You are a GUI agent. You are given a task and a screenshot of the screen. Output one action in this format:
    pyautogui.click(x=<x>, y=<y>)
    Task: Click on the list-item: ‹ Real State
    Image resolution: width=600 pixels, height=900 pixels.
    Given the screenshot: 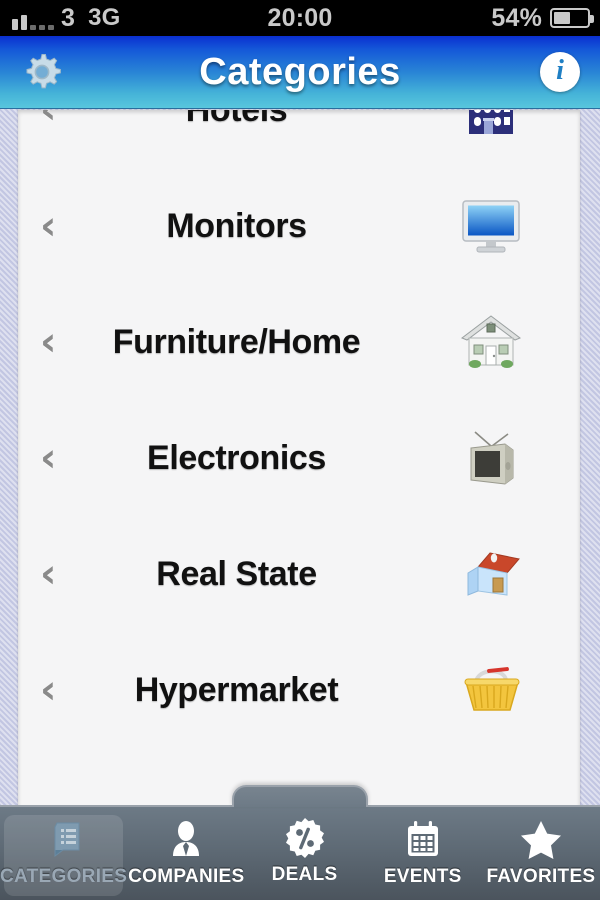 What is the action you would take?
    pyautogui.click(x=299, y=574)
    